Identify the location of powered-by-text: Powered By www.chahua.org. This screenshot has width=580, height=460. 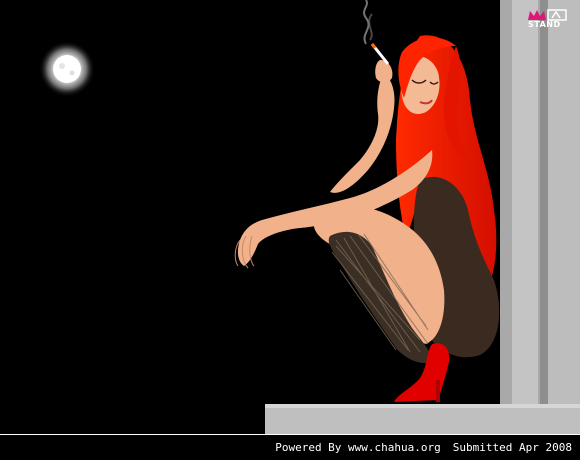
(358, 447).